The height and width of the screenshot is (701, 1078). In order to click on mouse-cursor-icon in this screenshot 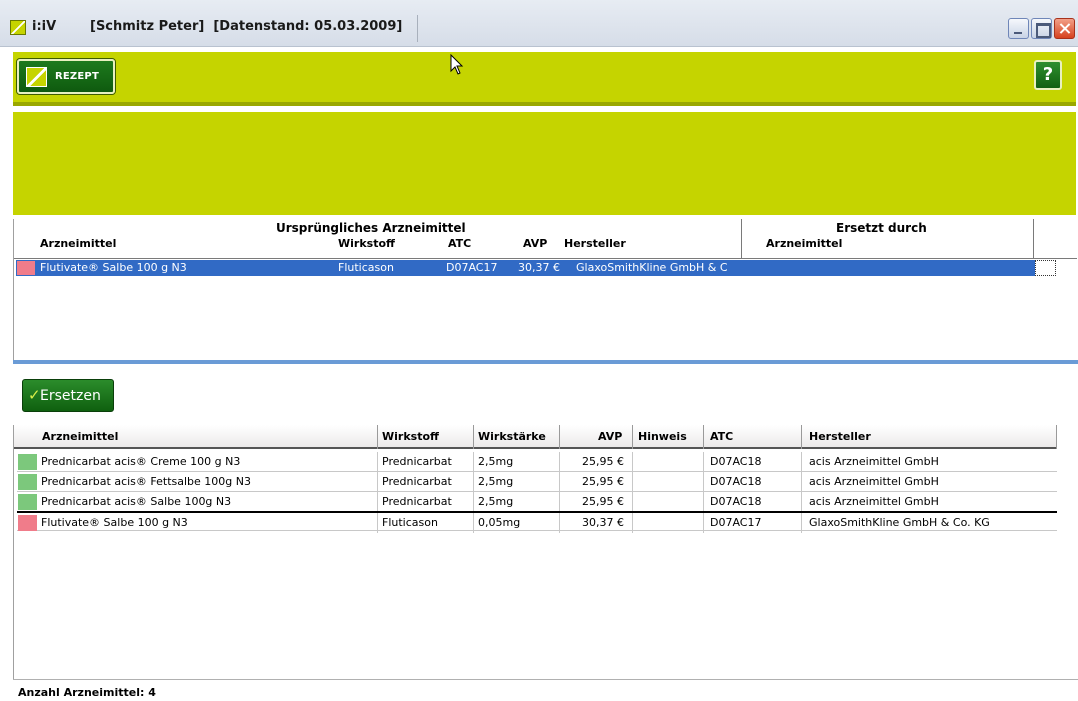, I will do `click(457, 64)`.